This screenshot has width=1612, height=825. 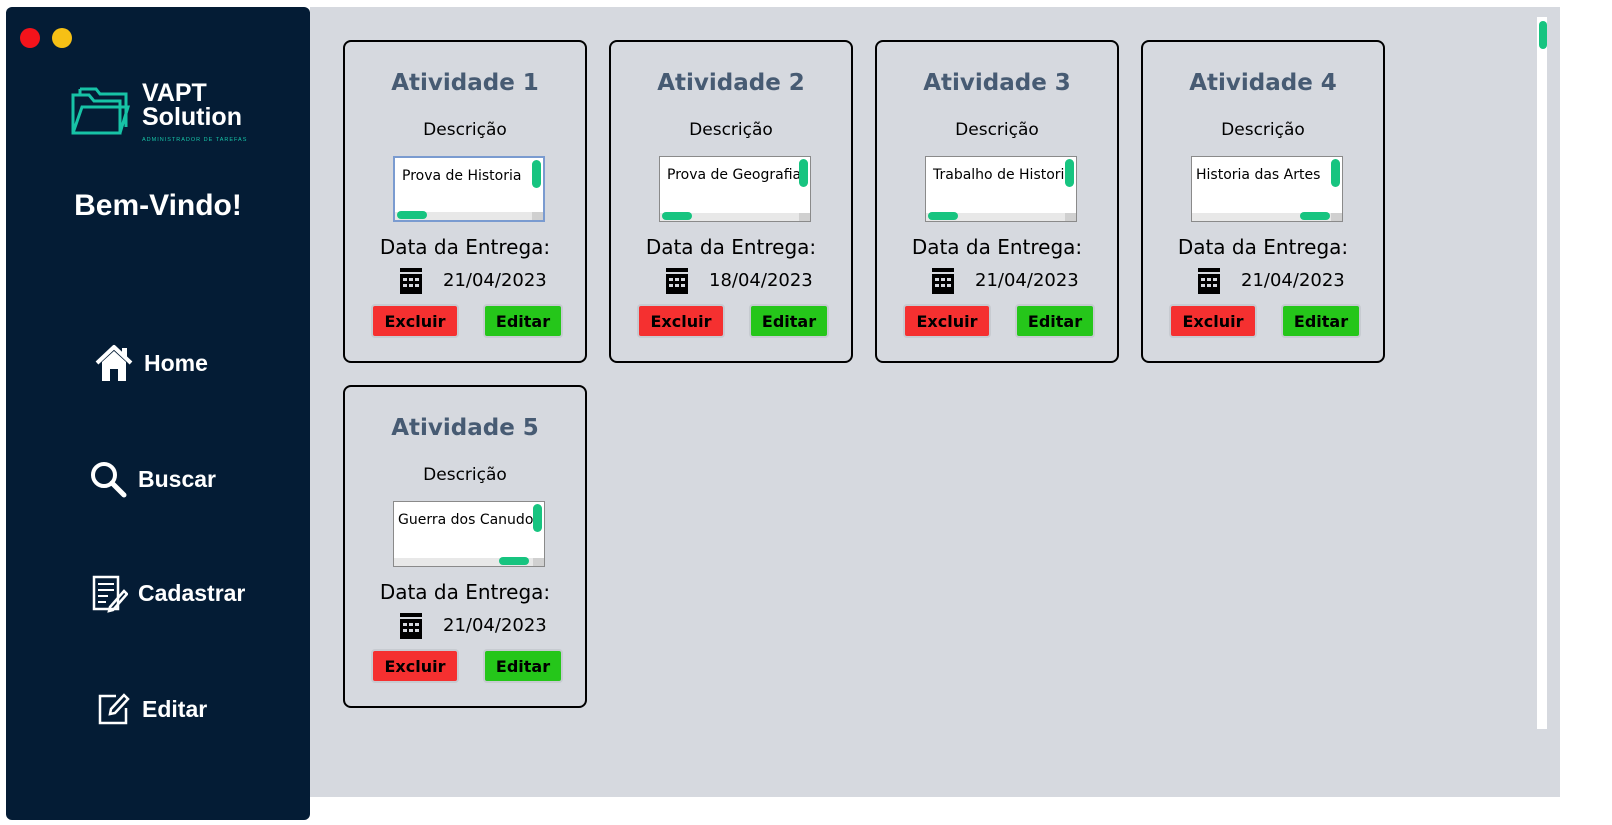 I want to click on nav-buscar: Buscar, so click(x=152, y=479).